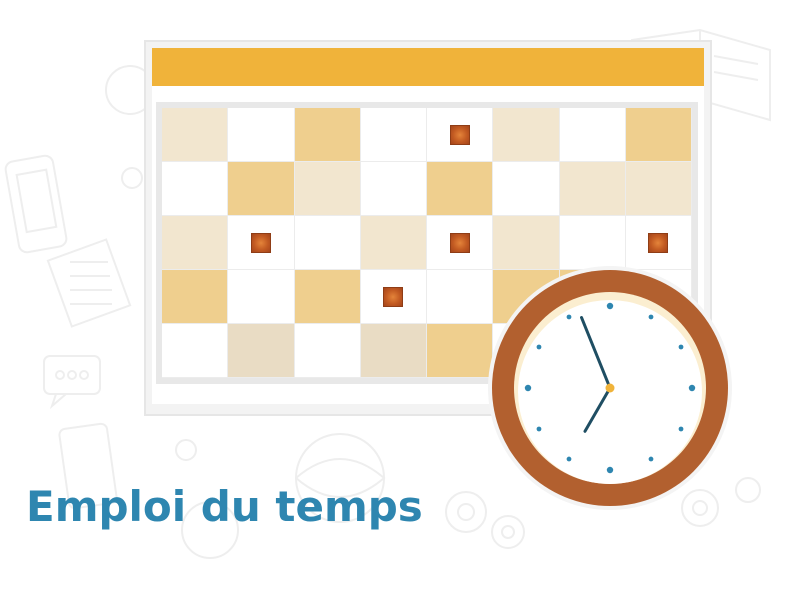 This screenshot has height=600, width=800. Describe the element at coordinates (428, 67) in the screenshot. I see `calendar-header-bar` at that location.